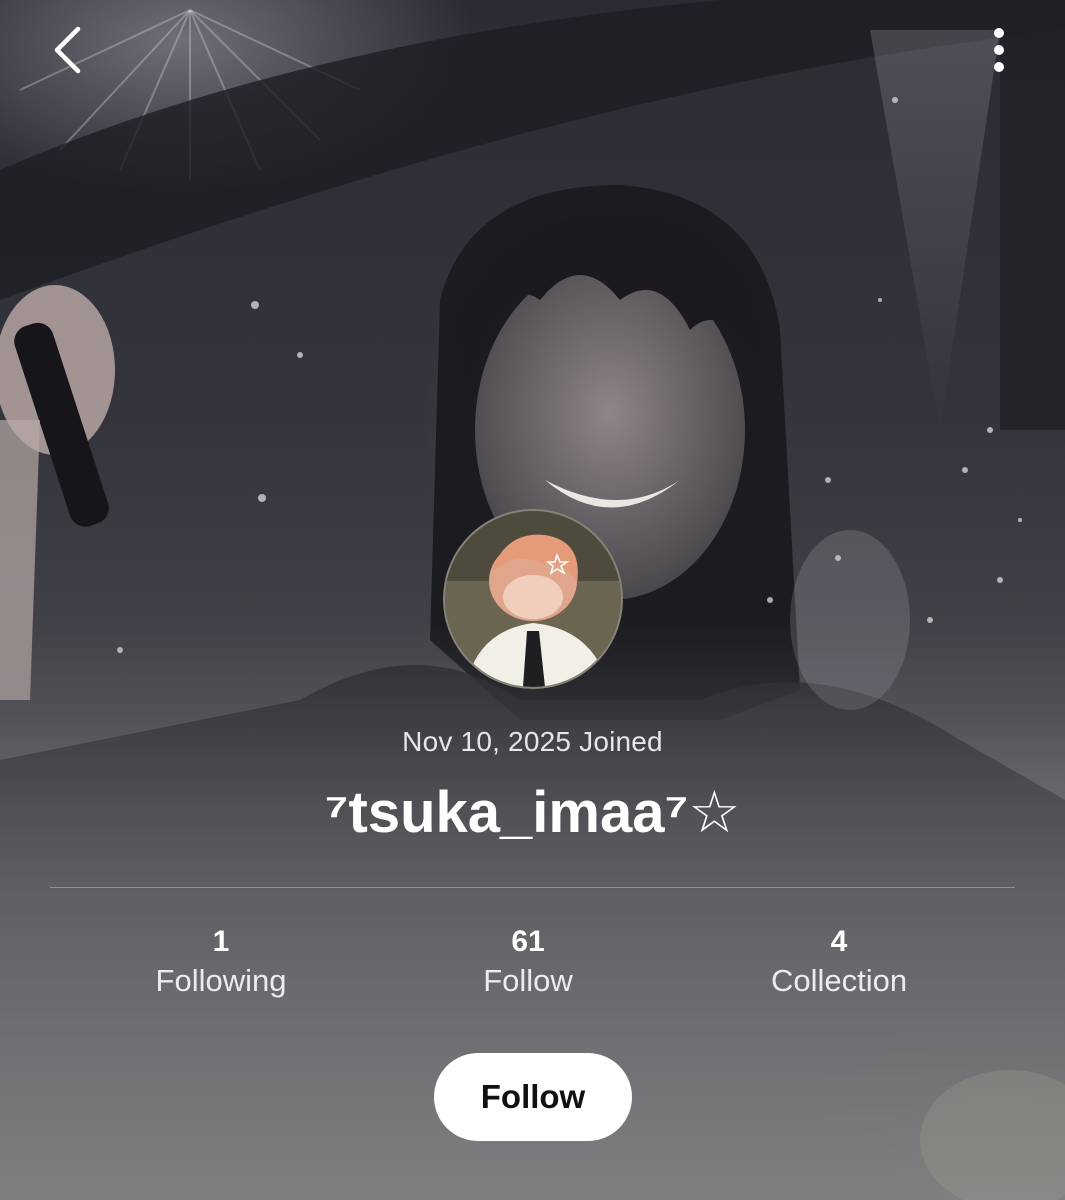 This screenshot has width=1065, height=1200. I want to click on back-button, so click(68, 50).